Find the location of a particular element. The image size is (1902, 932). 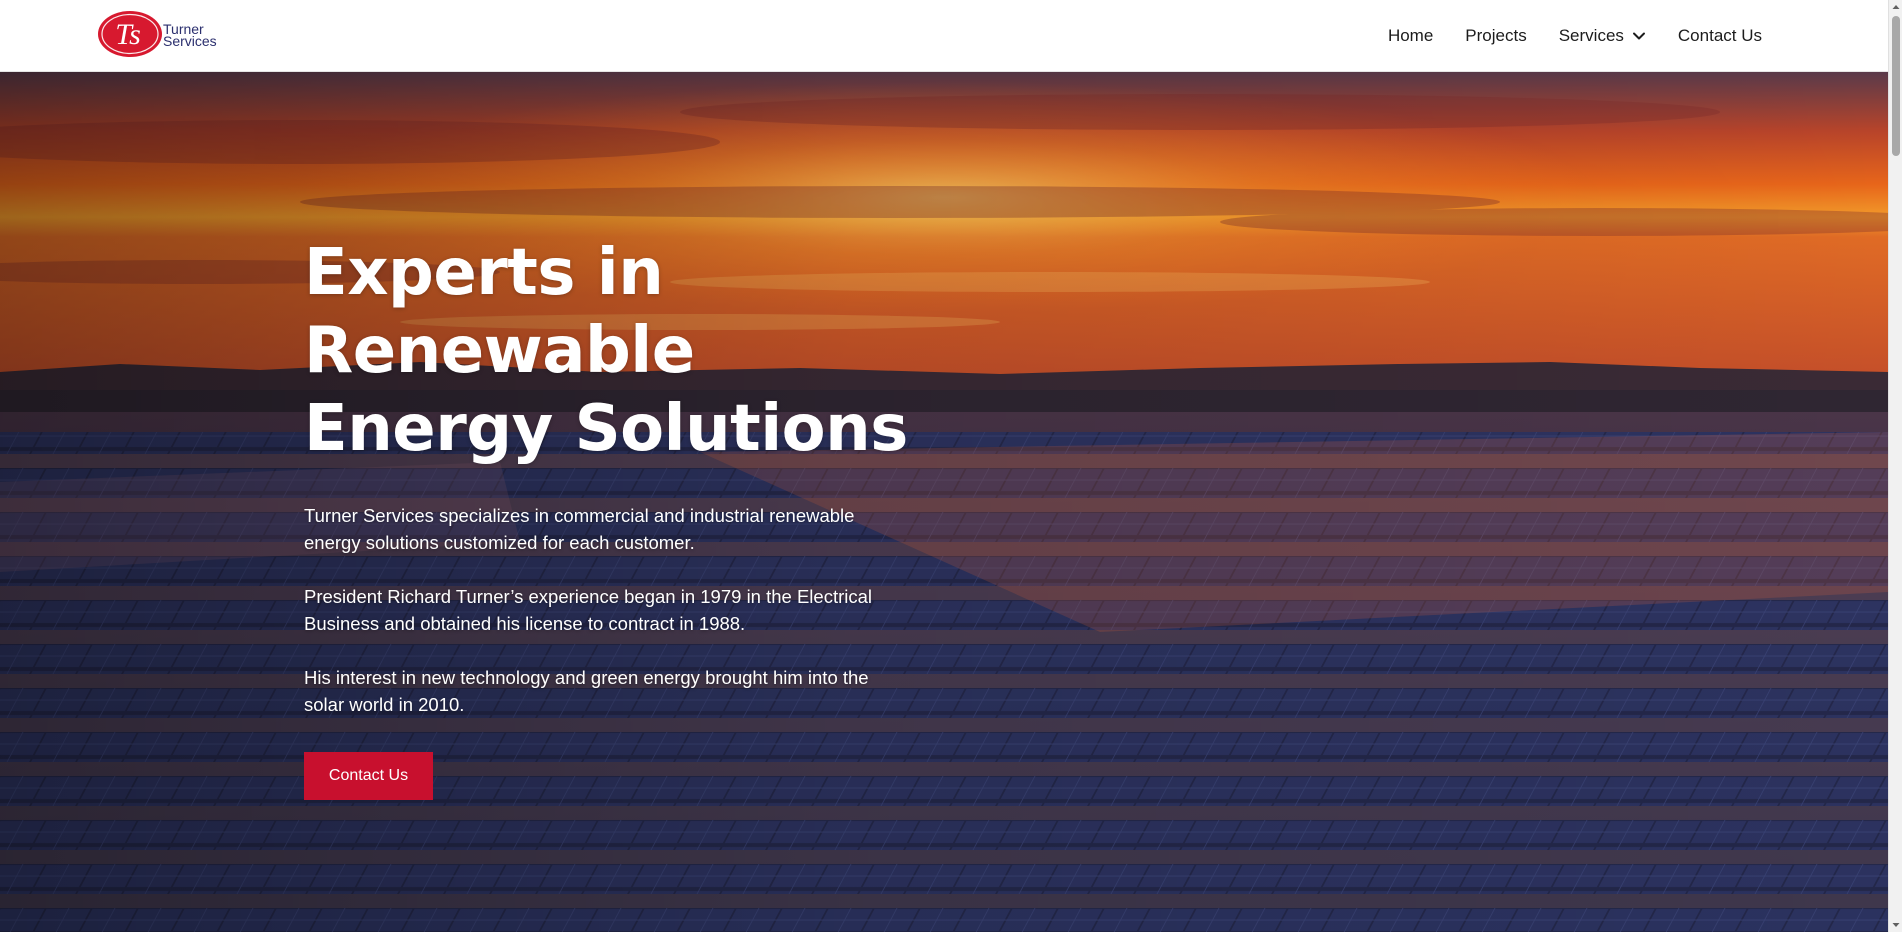

nav-services-dropdown: Services is located at coordinates (1602, 36).